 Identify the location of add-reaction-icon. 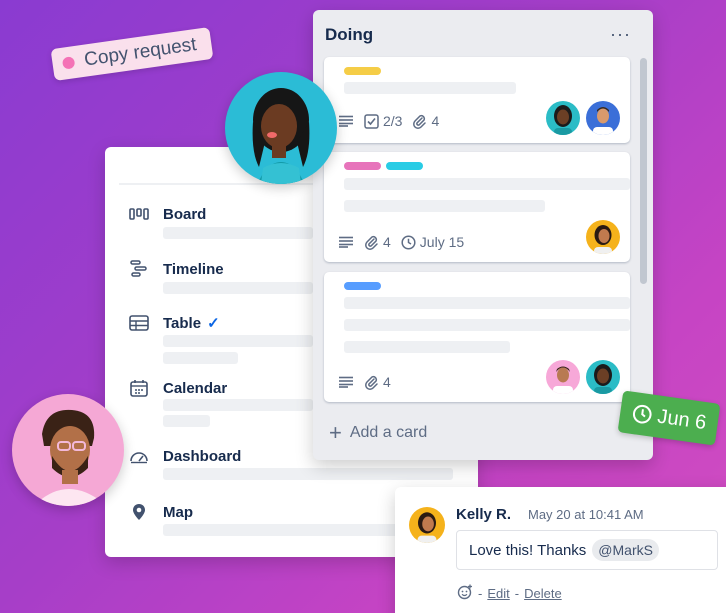
(465, 593).